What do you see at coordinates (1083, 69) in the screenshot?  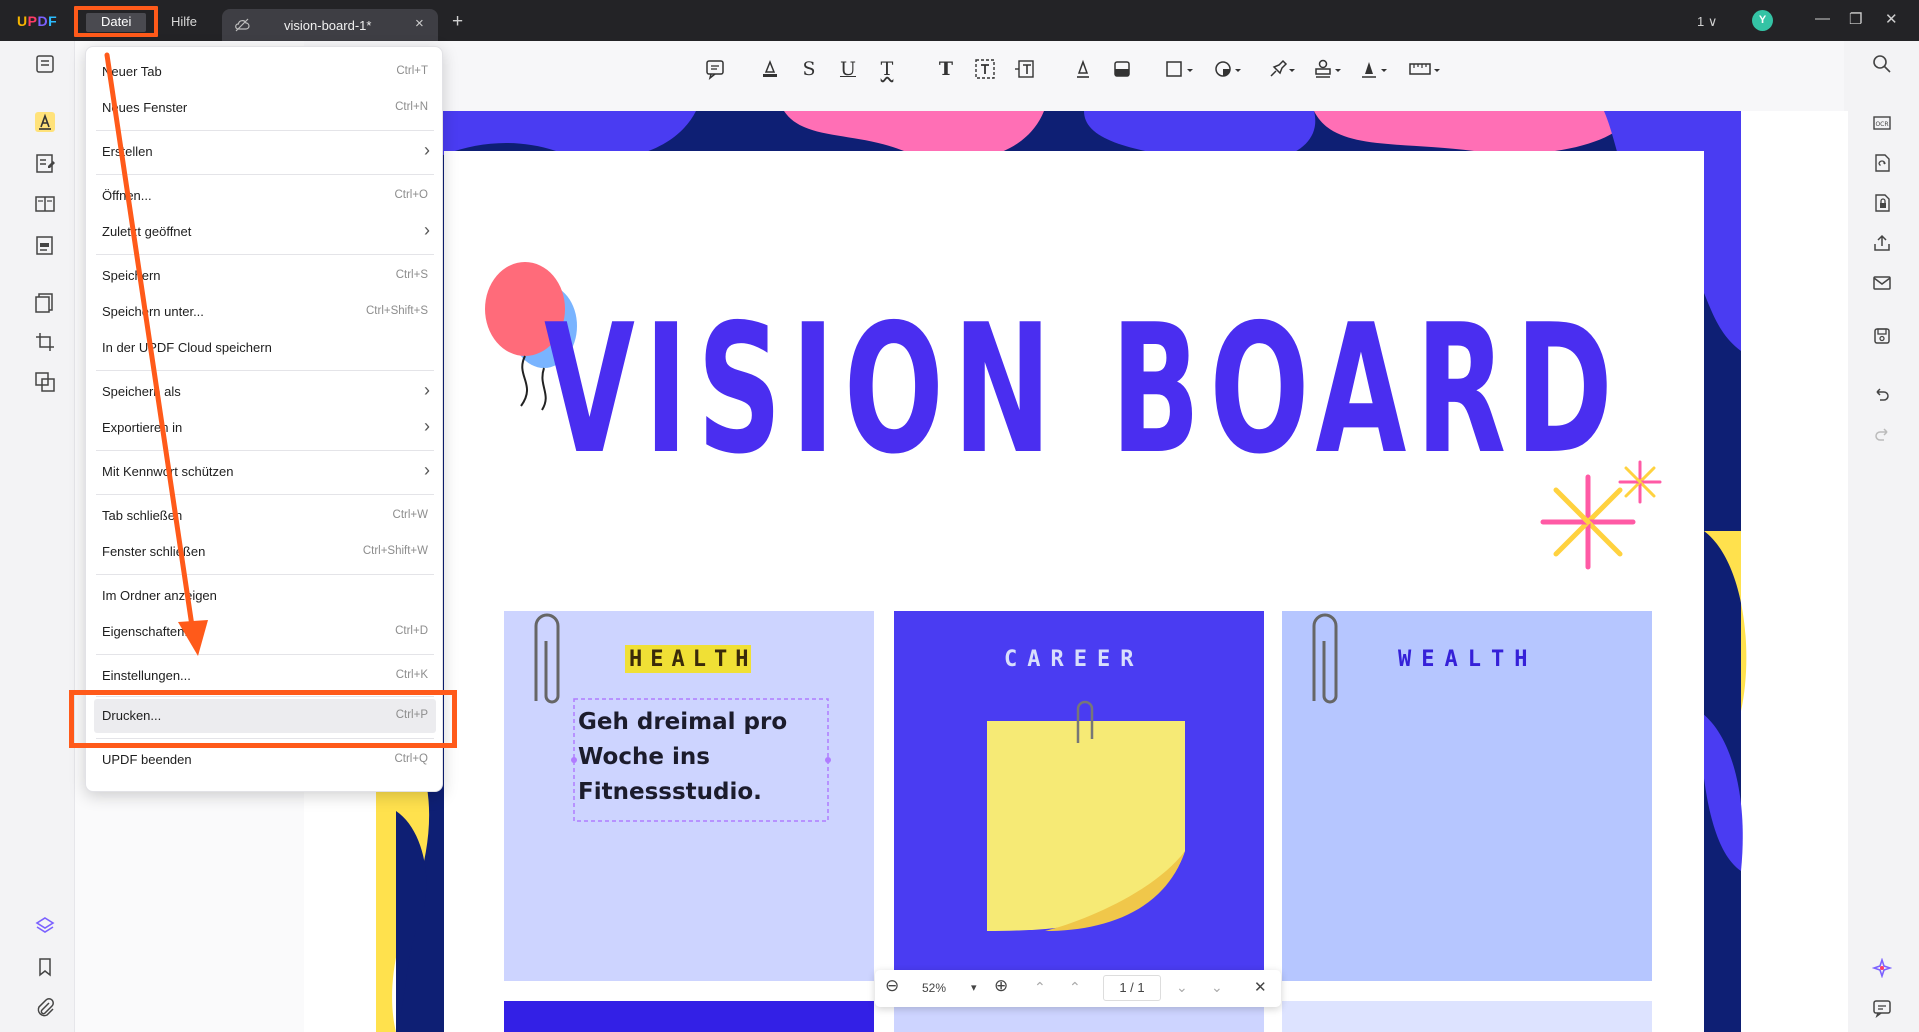 I see `pencil-icon` at bounding box center [1083, 69].